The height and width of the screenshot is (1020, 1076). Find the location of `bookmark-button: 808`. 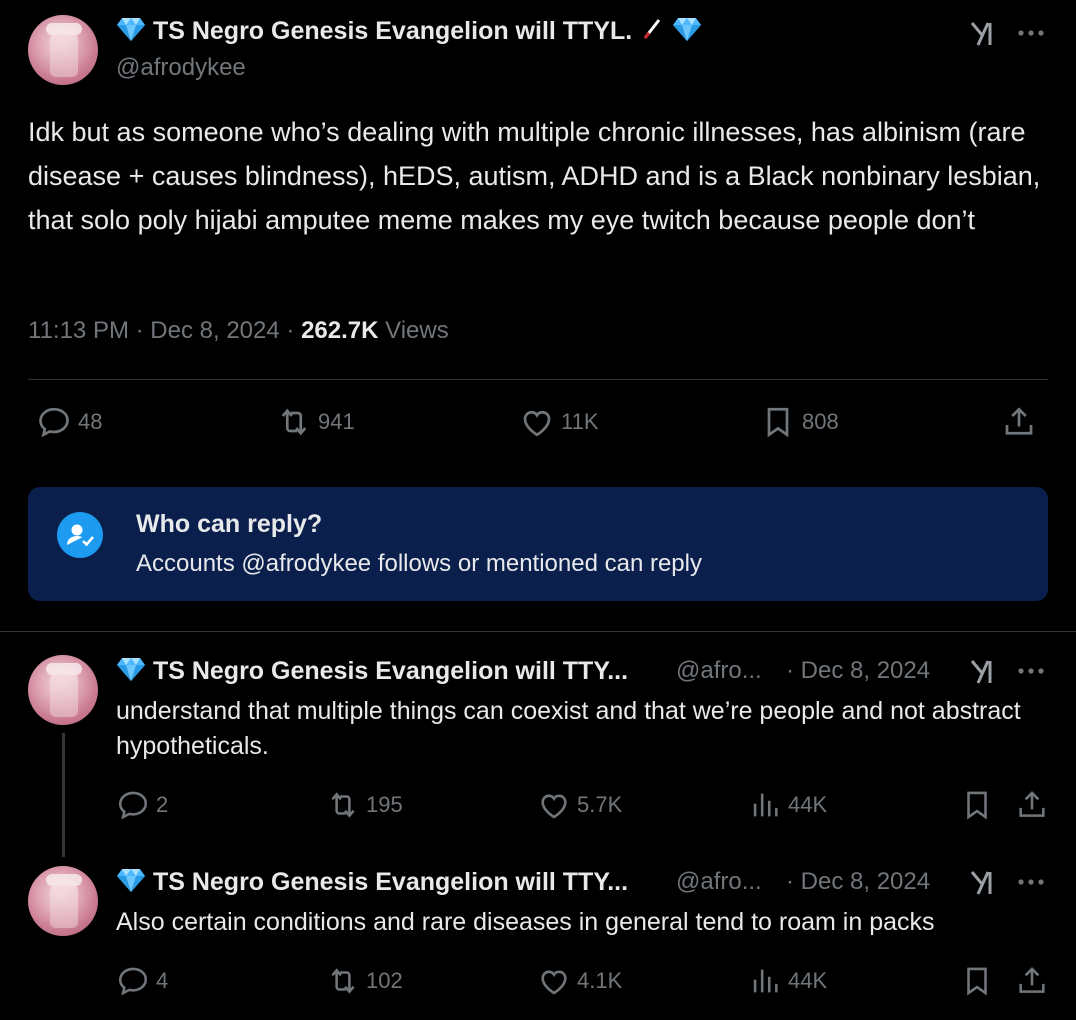

bookmark-button: 808 is located at coordinates (799, 422).